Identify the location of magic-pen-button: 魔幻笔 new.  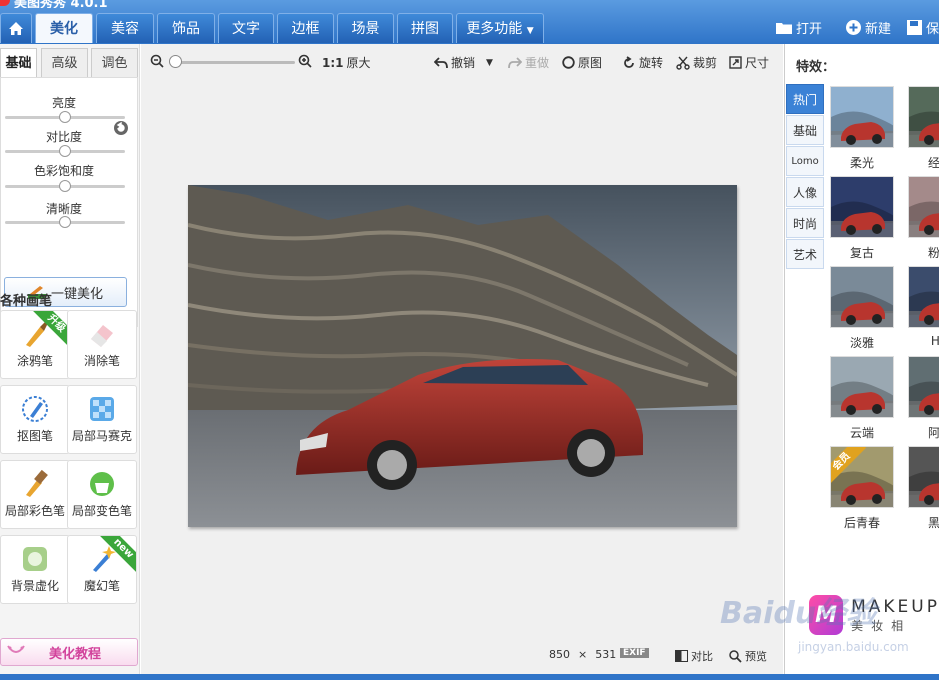
(102, 569).